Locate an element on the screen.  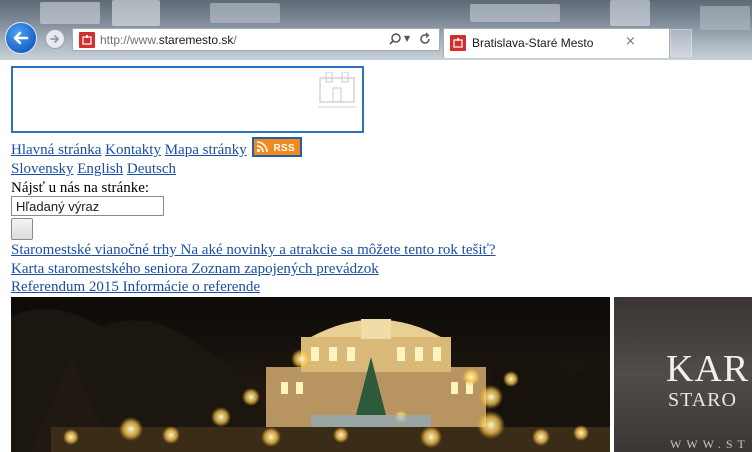
lang-link-slovak: Slovensky is located at coordinates (42, 169).